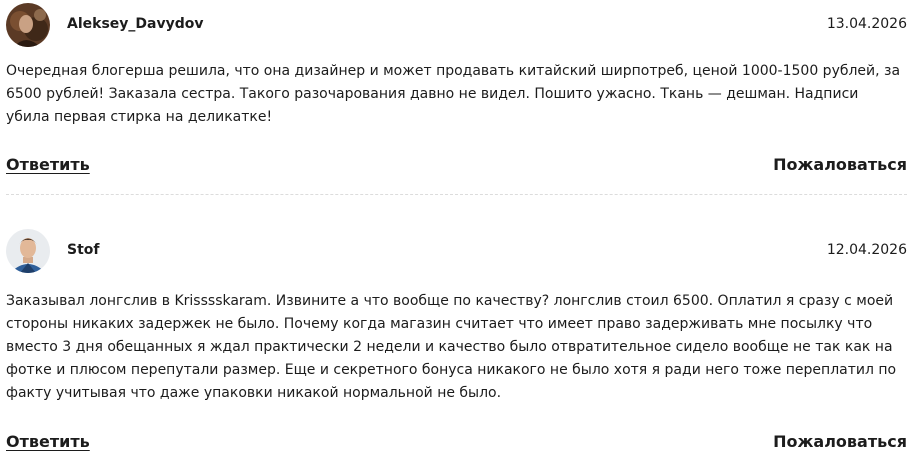 This screenshot has height=457, width=913. I want to click on comment-header: Aleksey_Davydov 13.04.2026, so click(456, 25).